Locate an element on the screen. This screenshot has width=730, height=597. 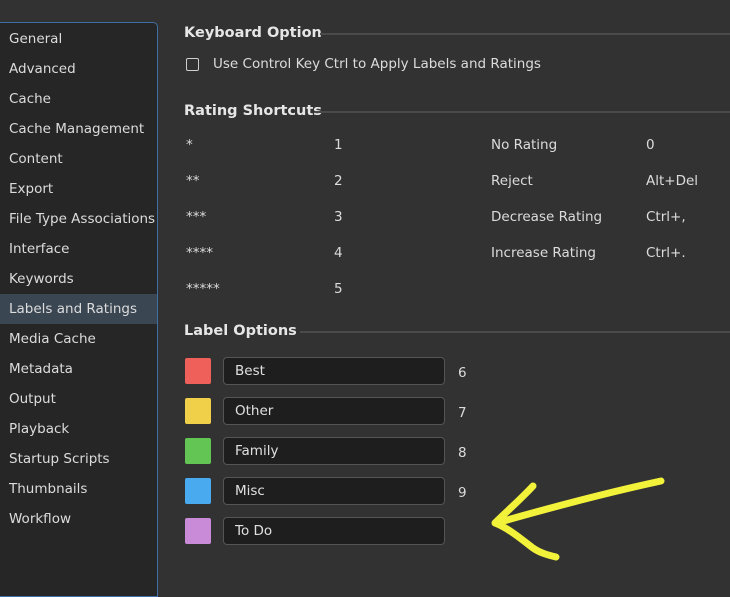
rating-stars: * is located at coordinates (189, 145).